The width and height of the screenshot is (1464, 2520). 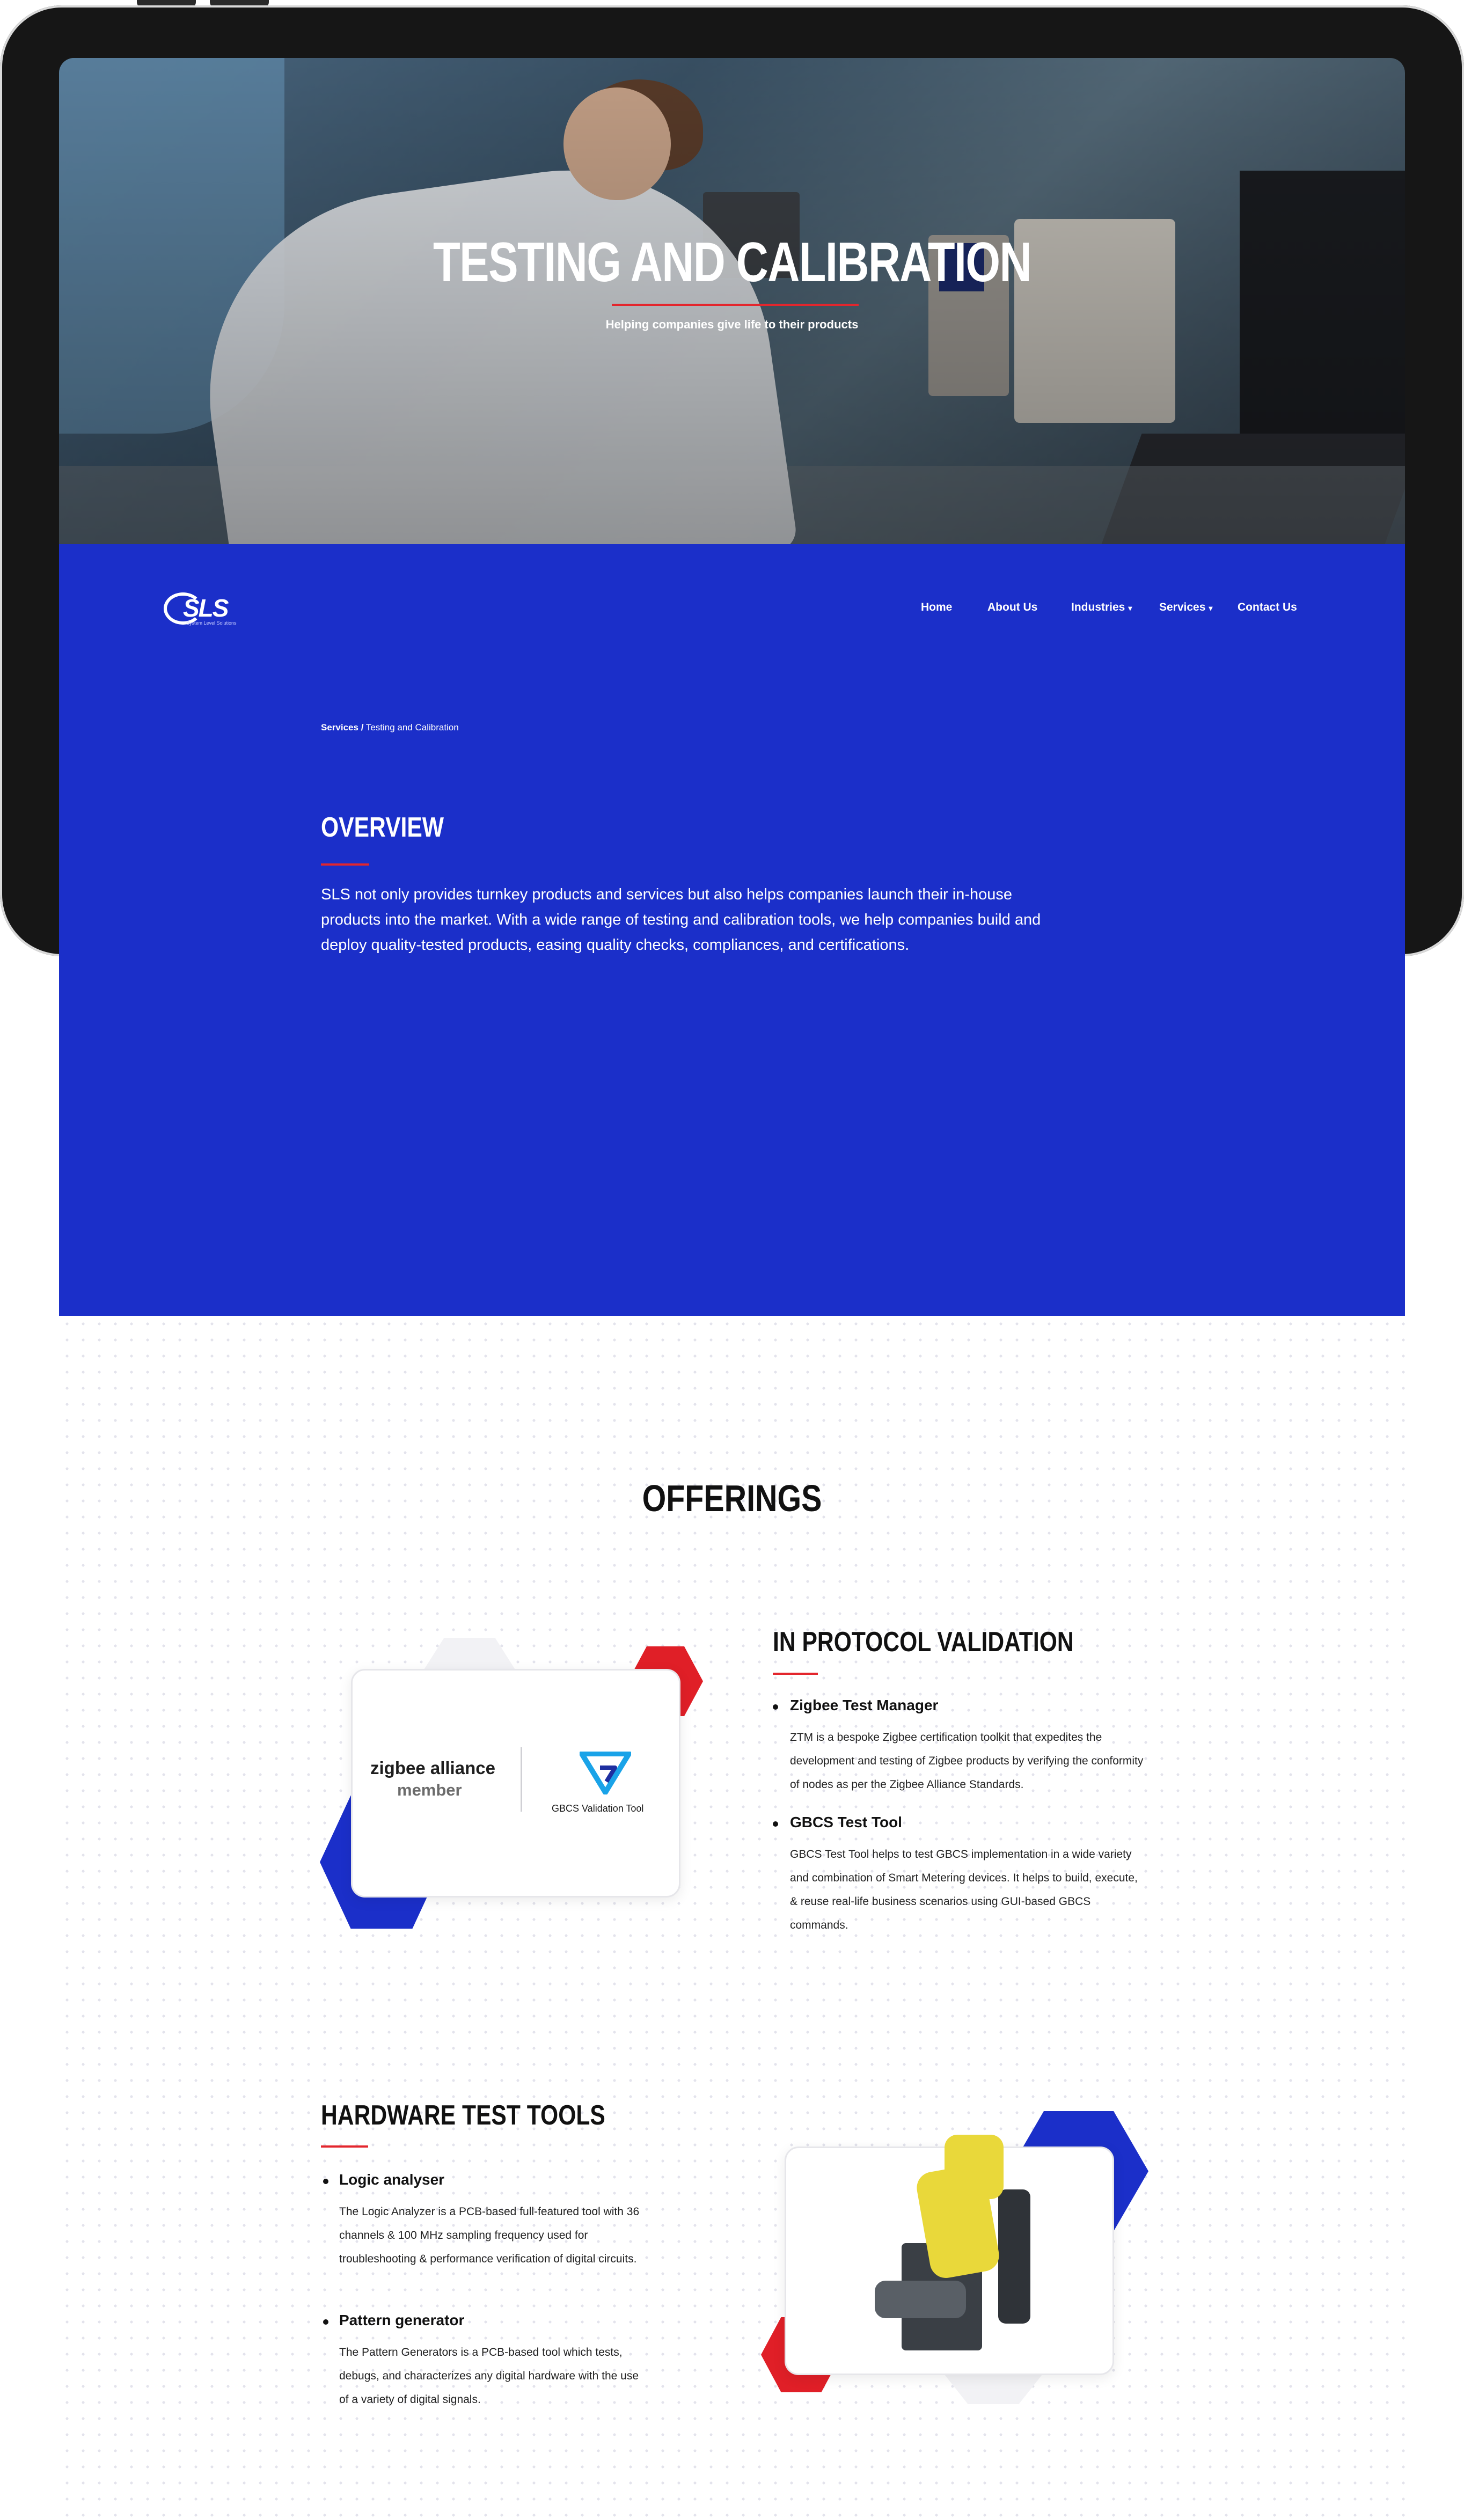 I want to click on hardware-heading: HARDWARE TEST TOOLS, so click(x=463, y=2115).